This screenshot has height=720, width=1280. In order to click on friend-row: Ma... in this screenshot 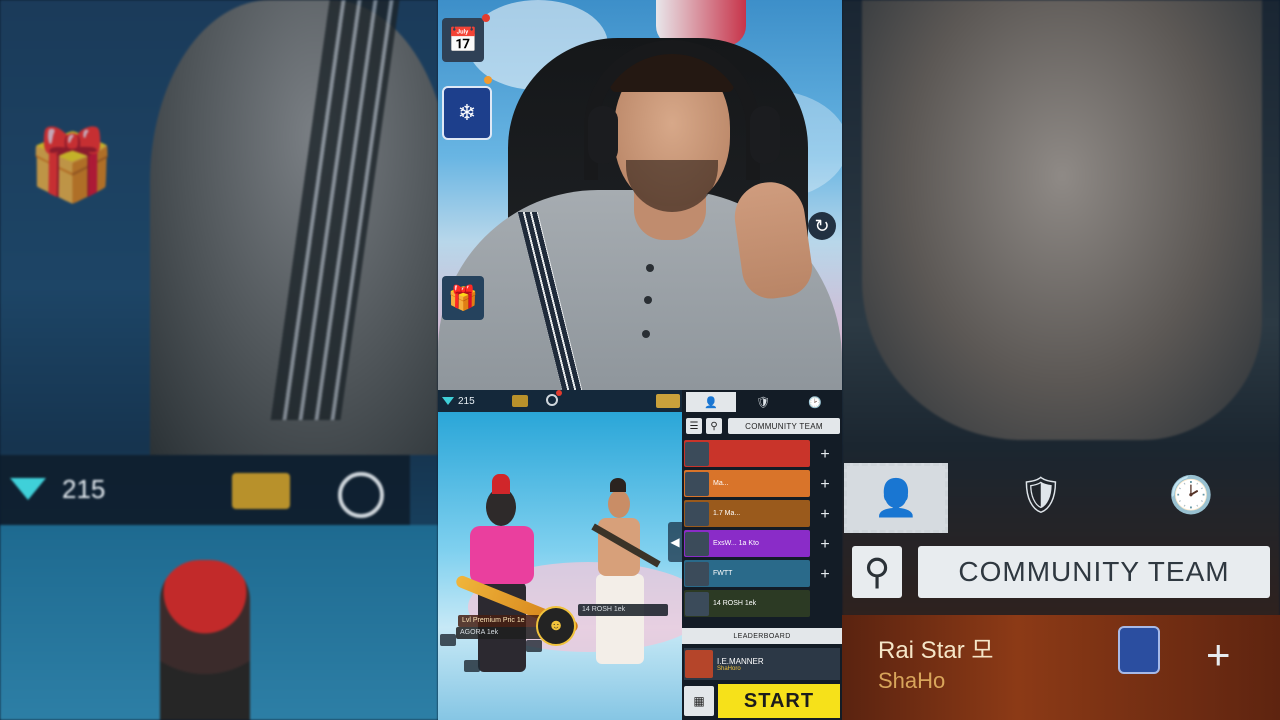, I will do `click(747, 483)`.